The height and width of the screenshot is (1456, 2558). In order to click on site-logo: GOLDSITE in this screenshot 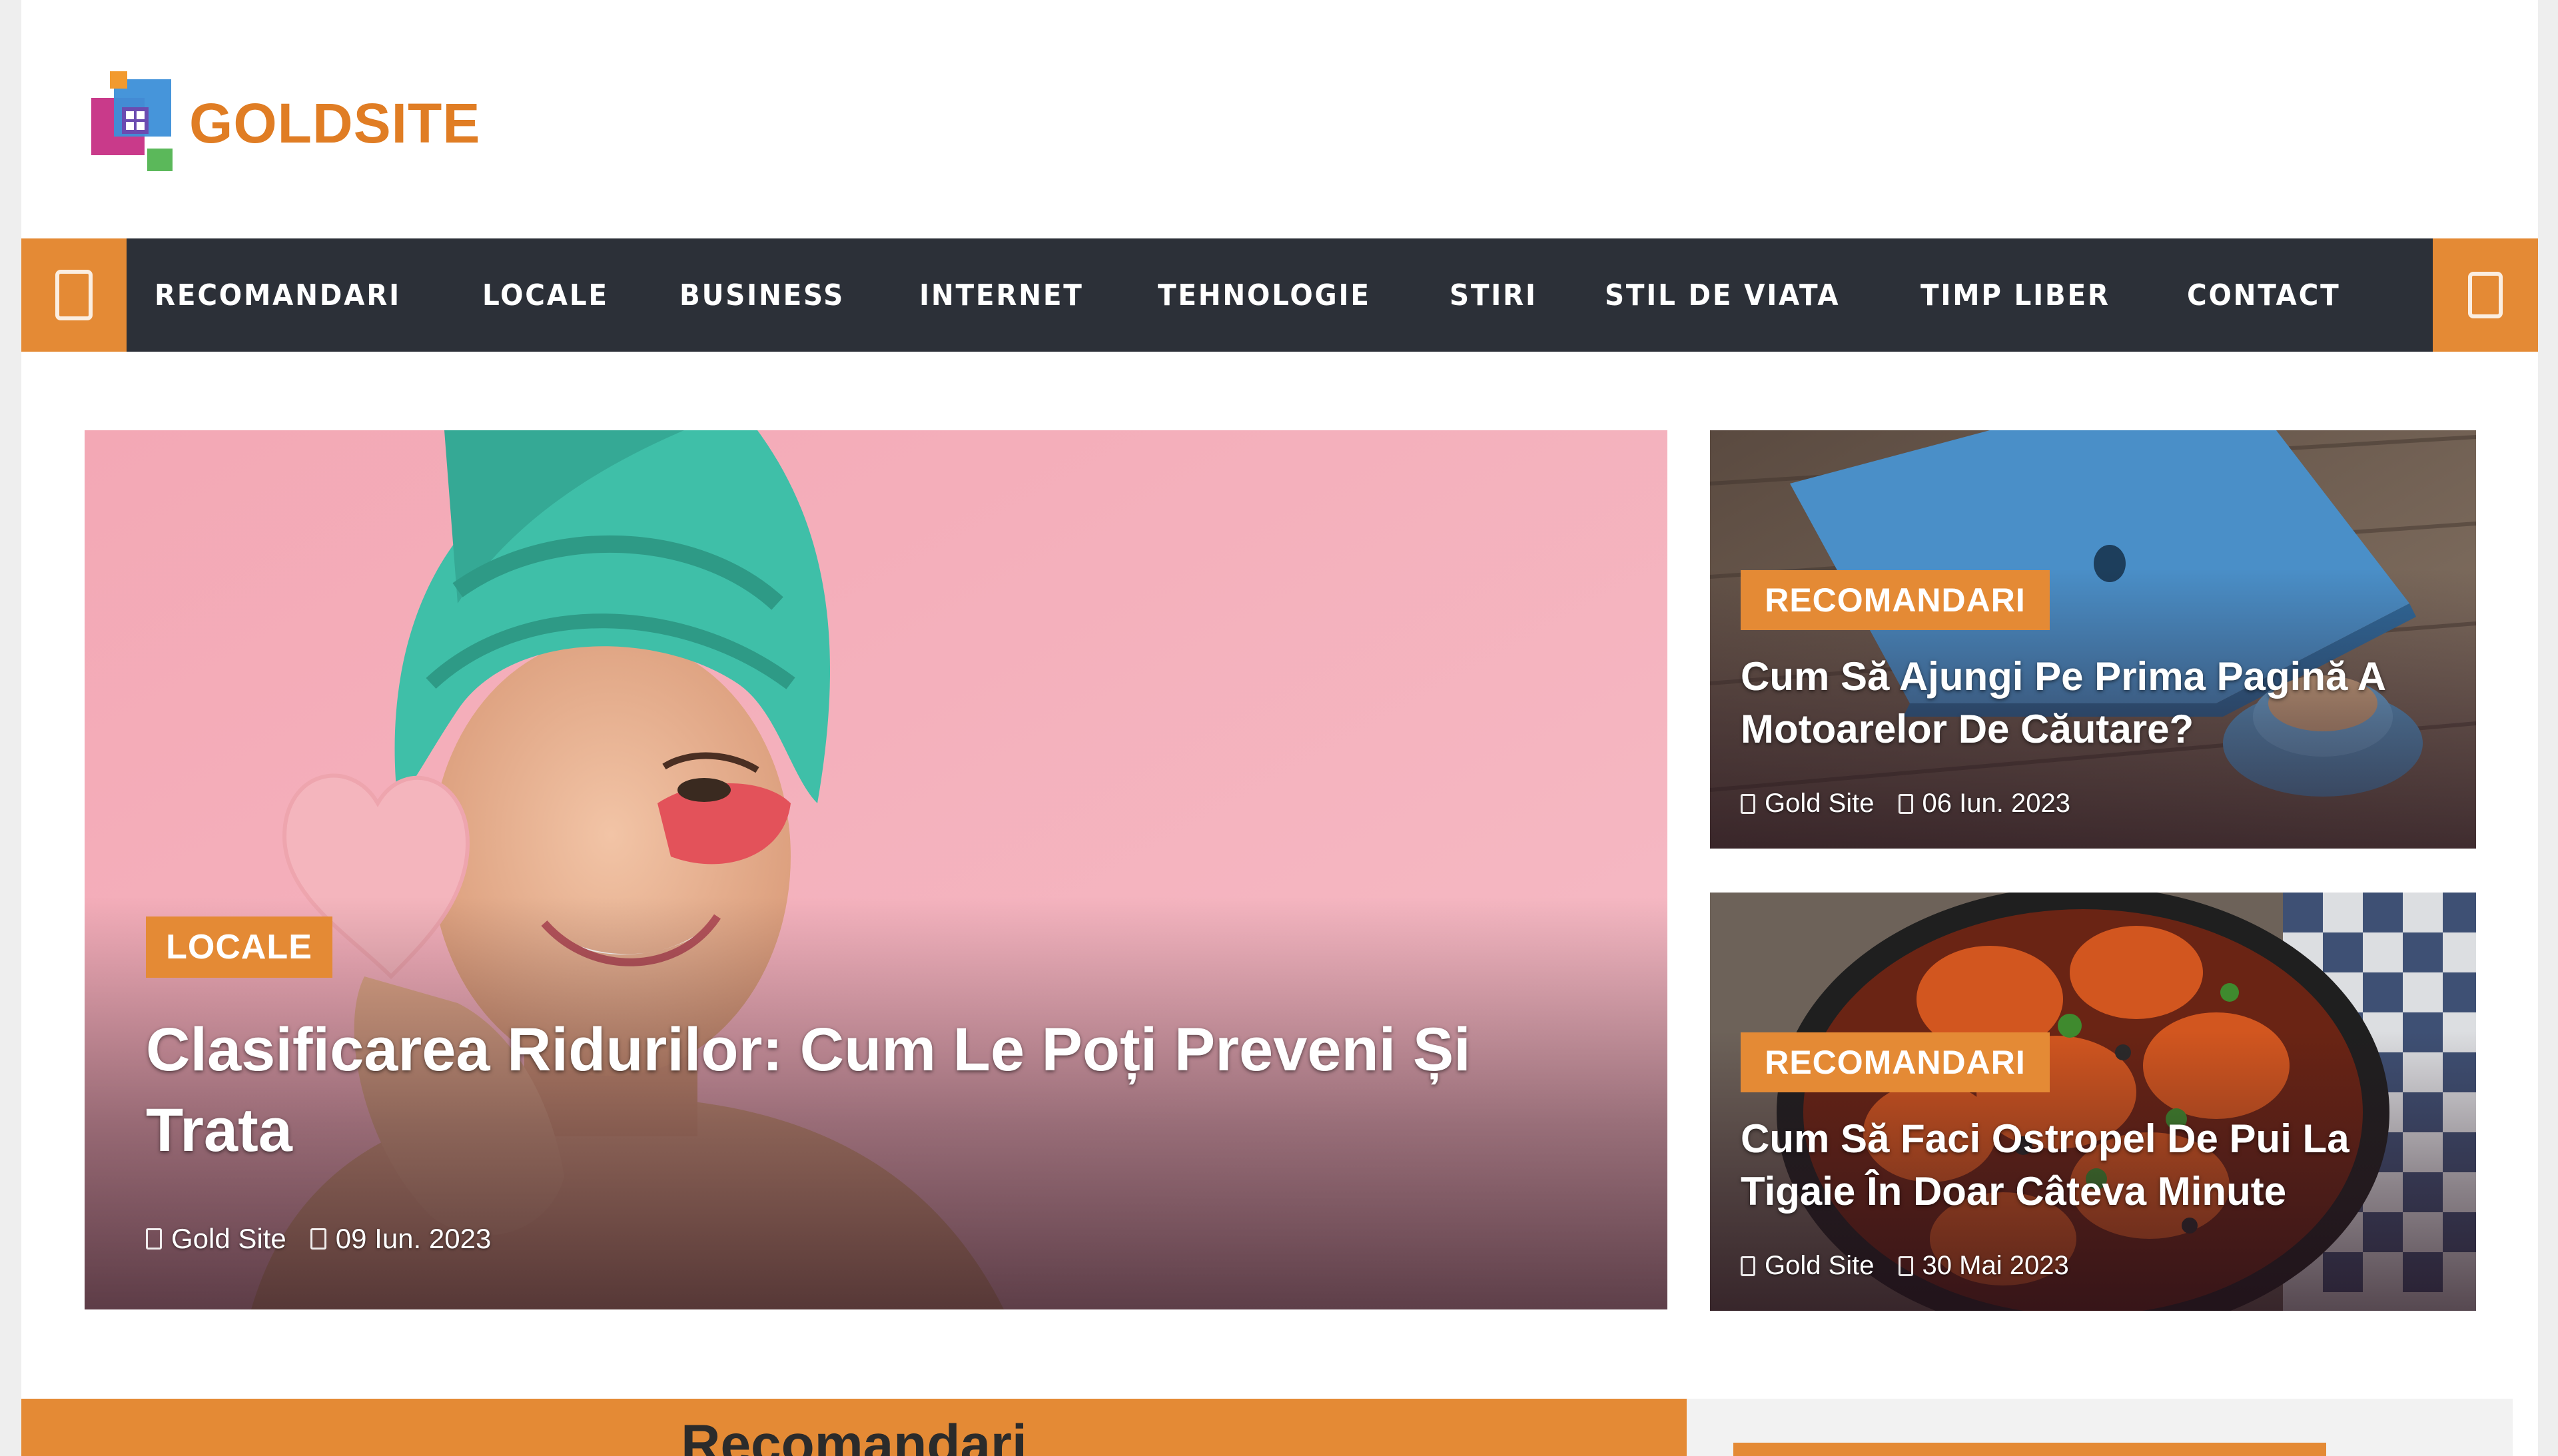, I will do `click(291, 123)`.